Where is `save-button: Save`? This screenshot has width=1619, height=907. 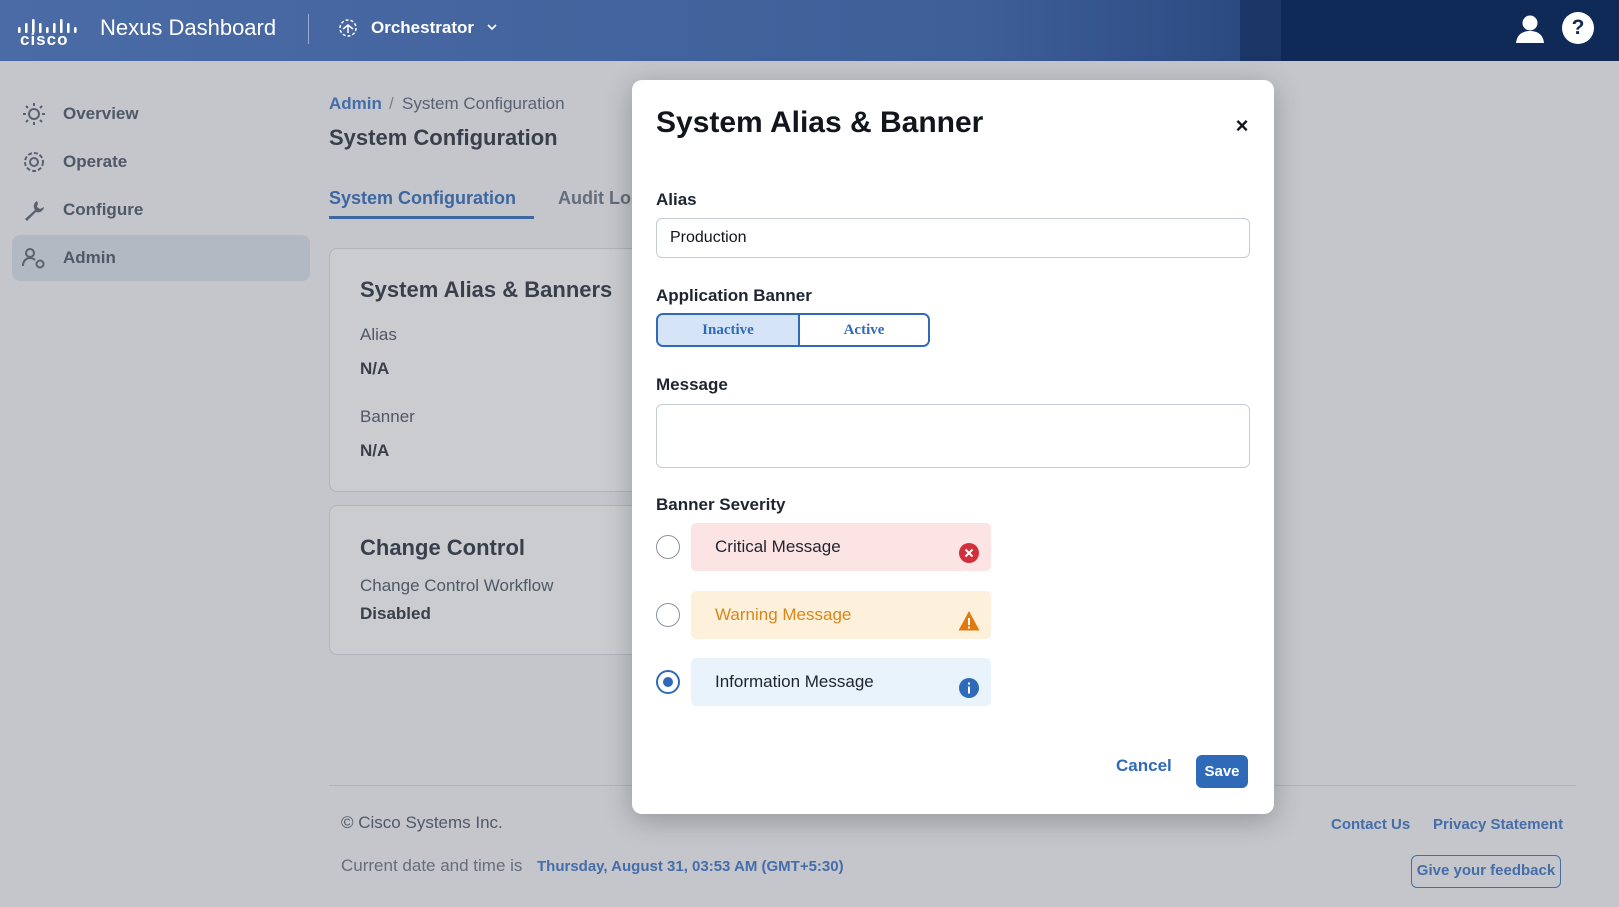
save-button: Save is located at coordinates (1222, 771).